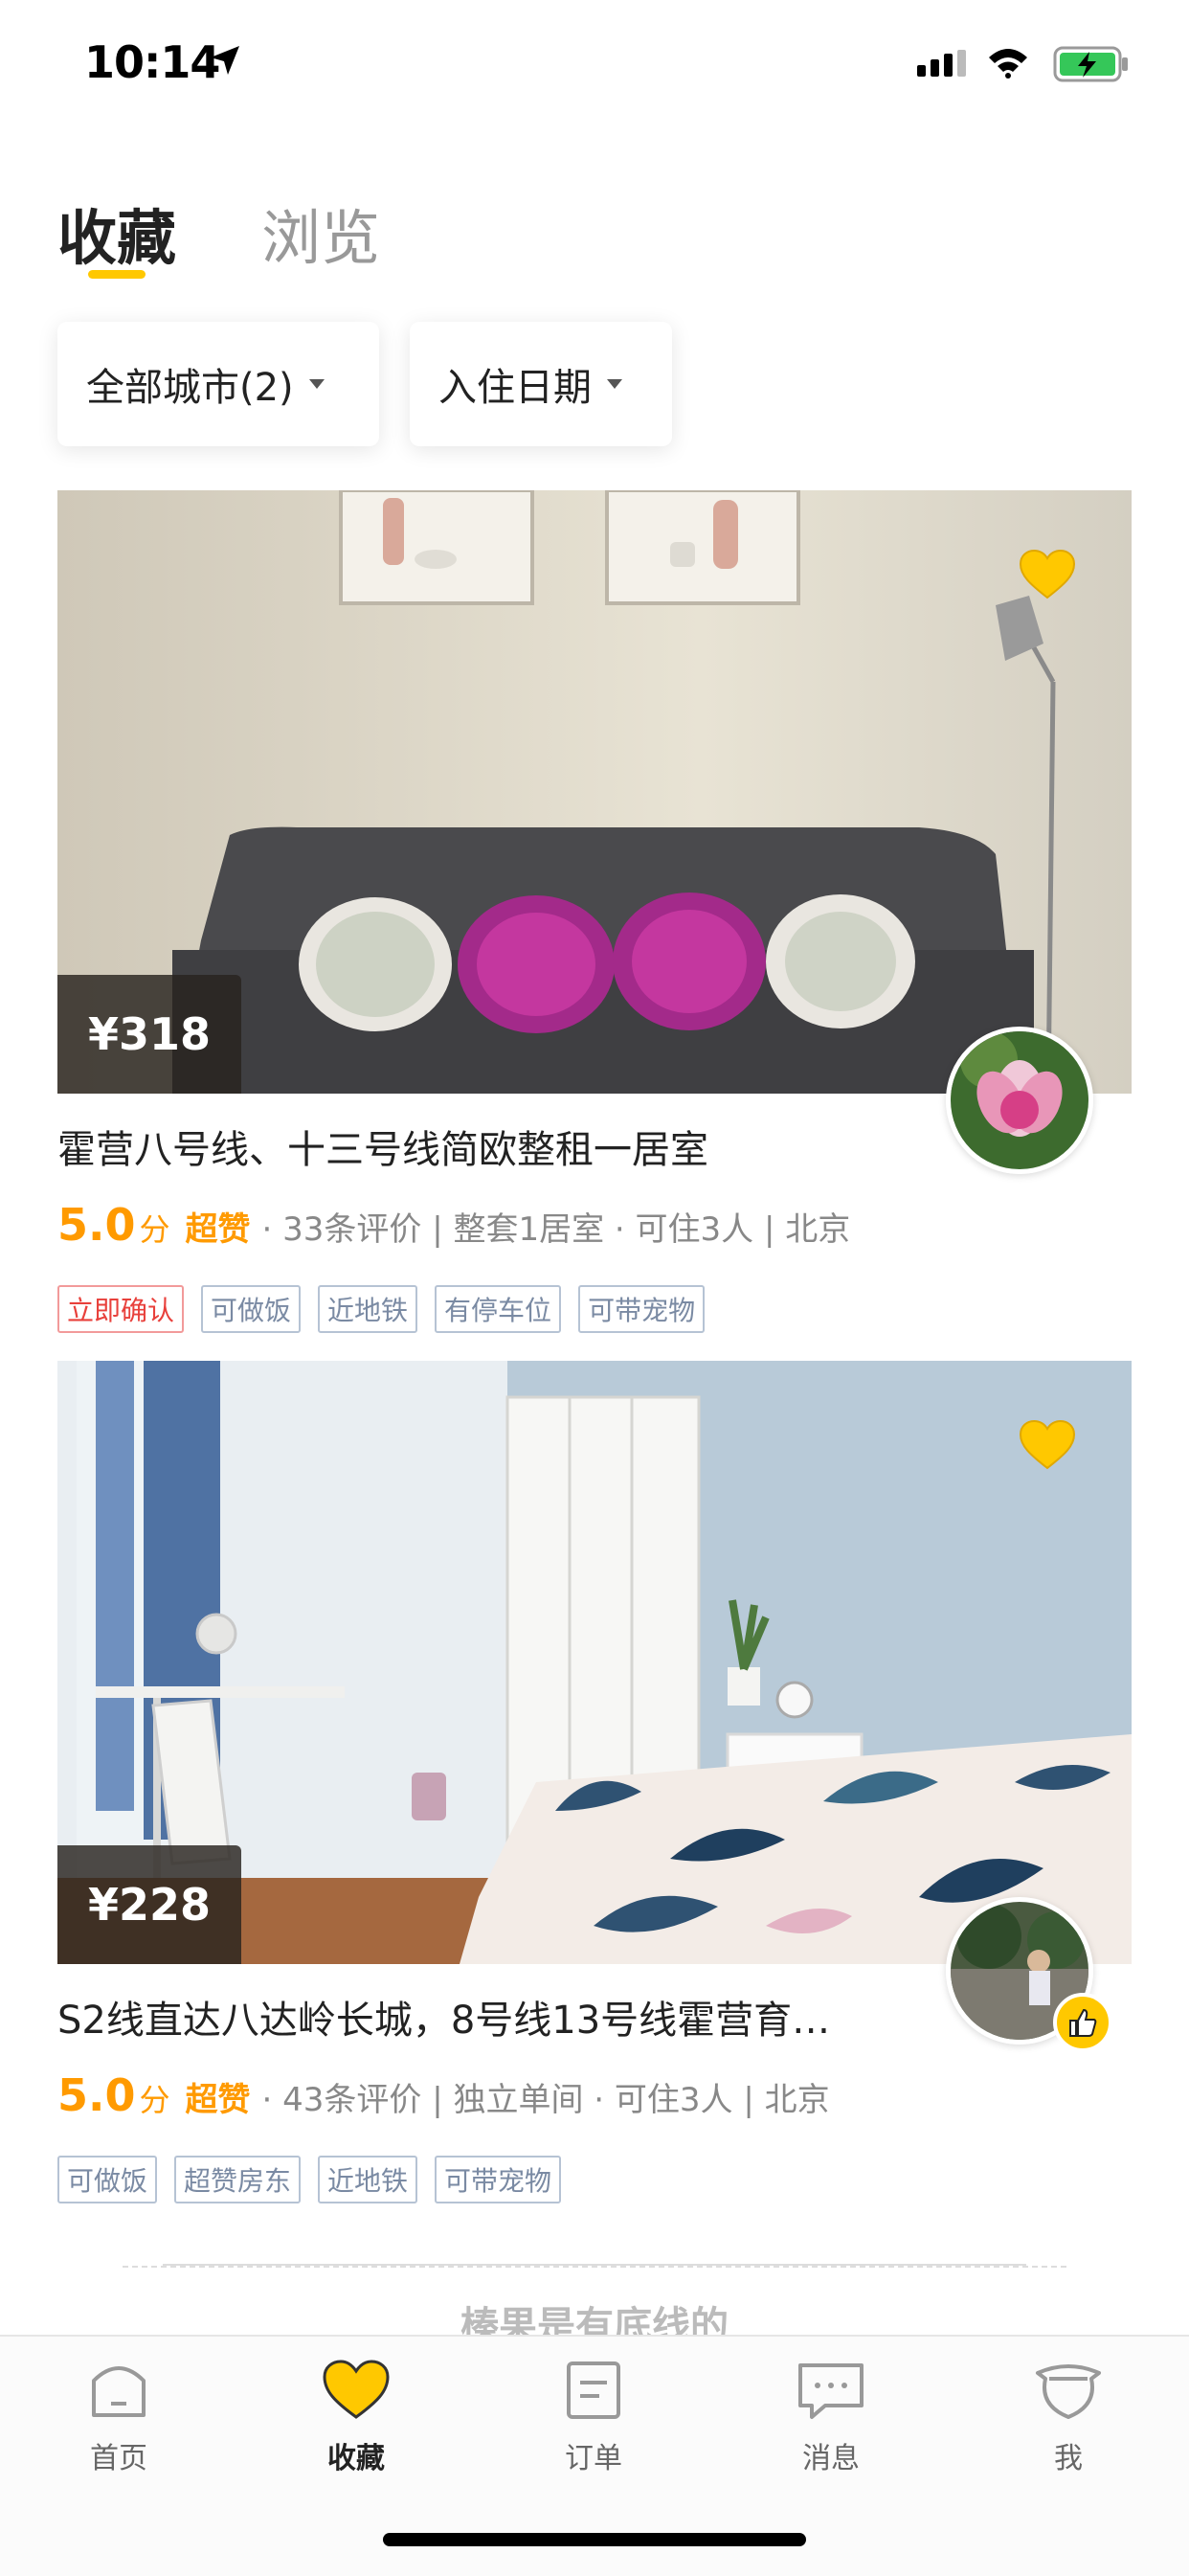  I want to click on listing-details: · 43条评价 | 独立单间 · 可住3人 | 北京, so click(545, 2100).